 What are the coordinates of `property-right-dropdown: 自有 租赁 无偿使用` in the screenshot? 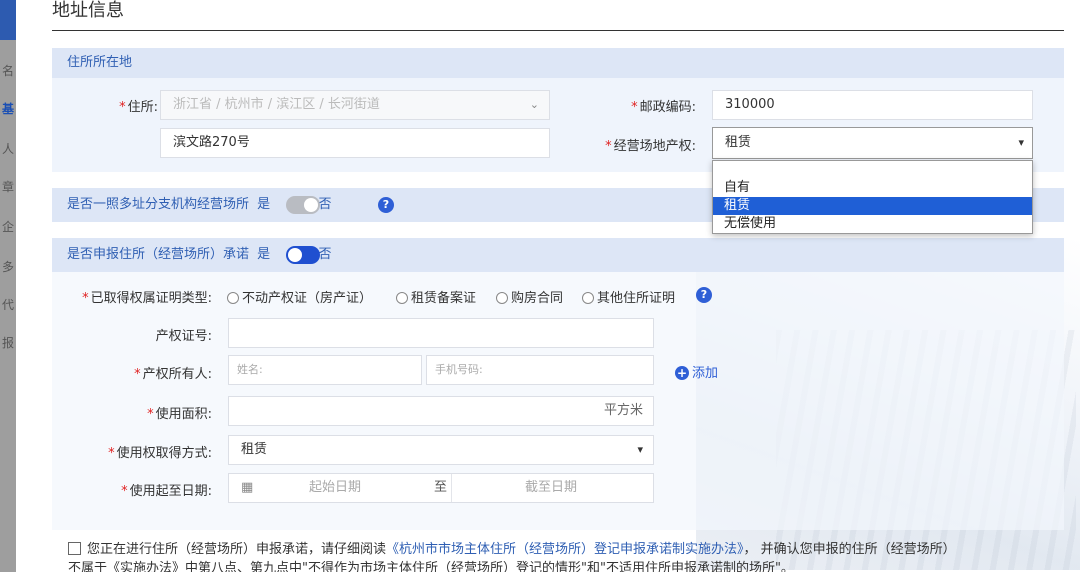 It's located at (872, 197).